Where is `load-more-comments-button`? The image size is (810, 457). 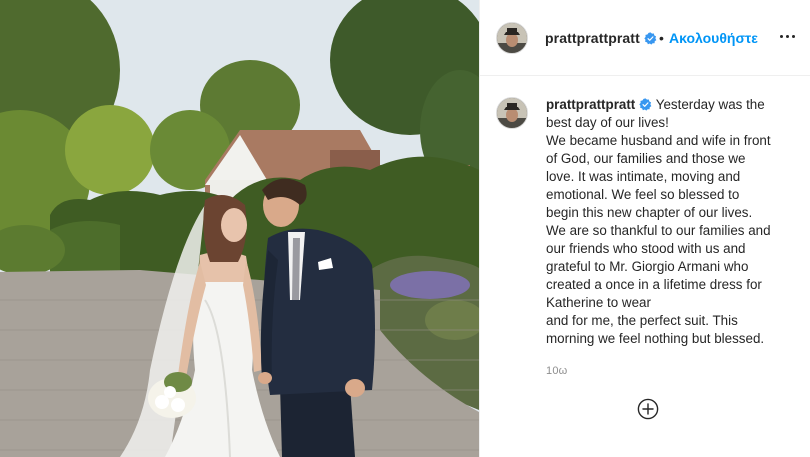 load-more-comments-button is located at coordinates (648, 409).